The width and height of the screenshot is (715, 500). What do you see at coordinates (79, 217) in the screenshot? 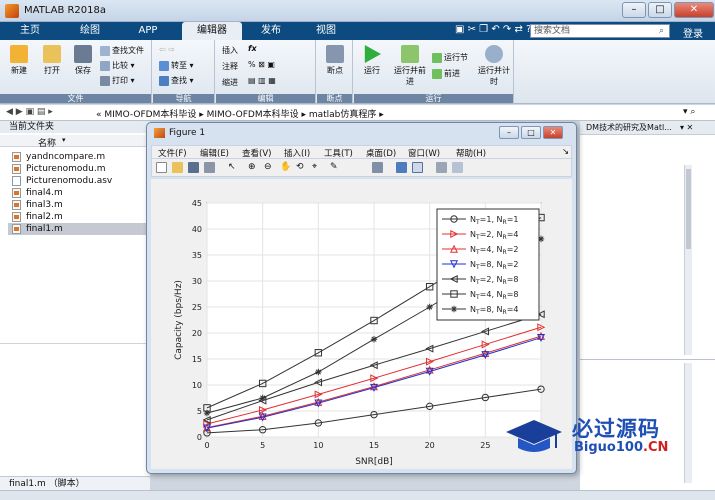
I see `file-item: final2.m` at bounding box center [79, 217].